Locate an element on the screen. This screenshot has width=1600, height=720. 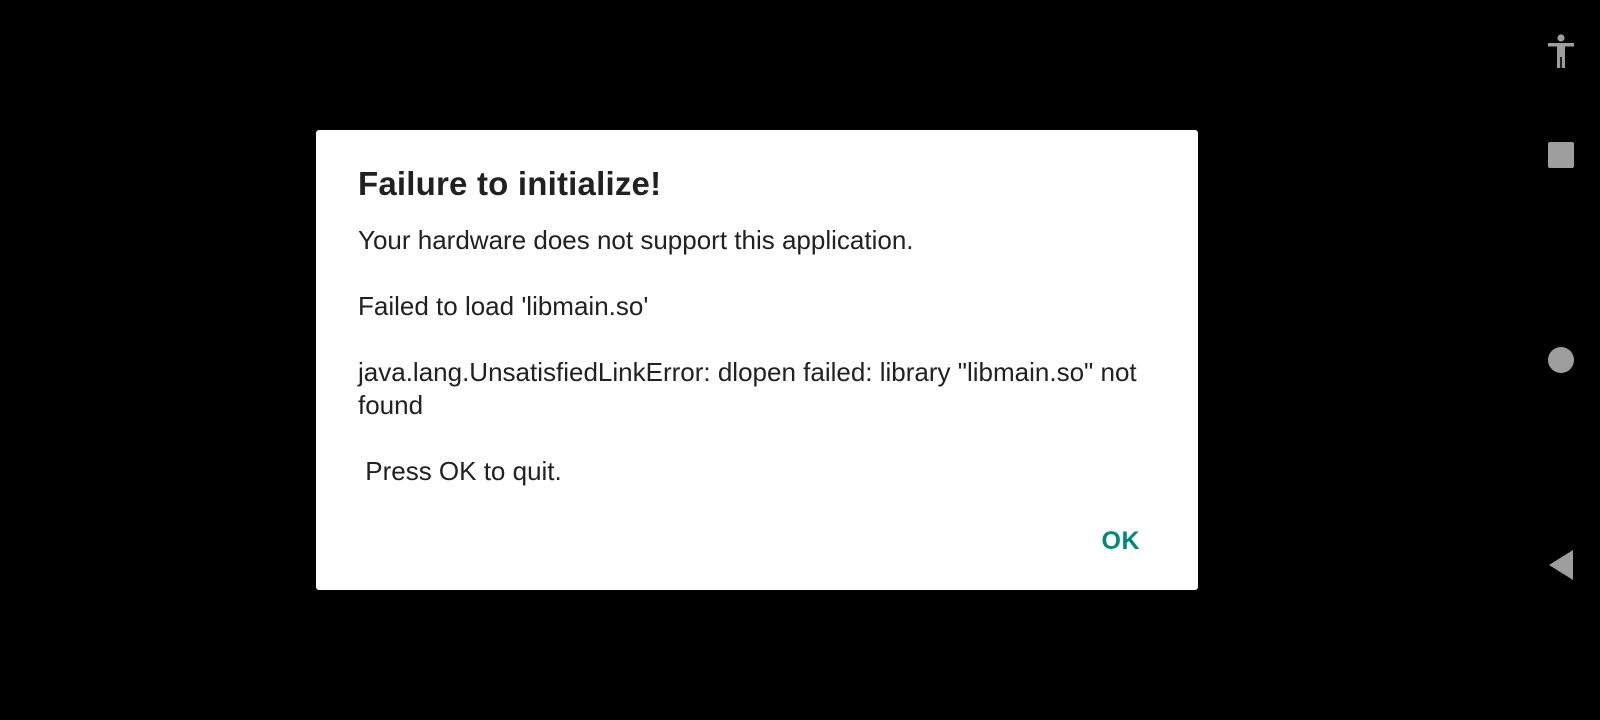
message-load-failure: Failed to load 'libmain.so' is located at coordinates (503, 306).